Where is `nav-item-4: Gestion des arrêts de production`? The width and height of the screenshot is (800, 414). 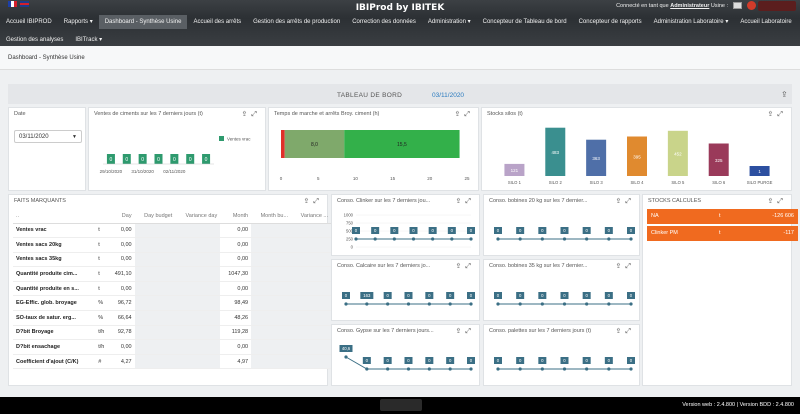 nav-item-4: Gestion des arrêts de production is located at coordinates (296, 22).